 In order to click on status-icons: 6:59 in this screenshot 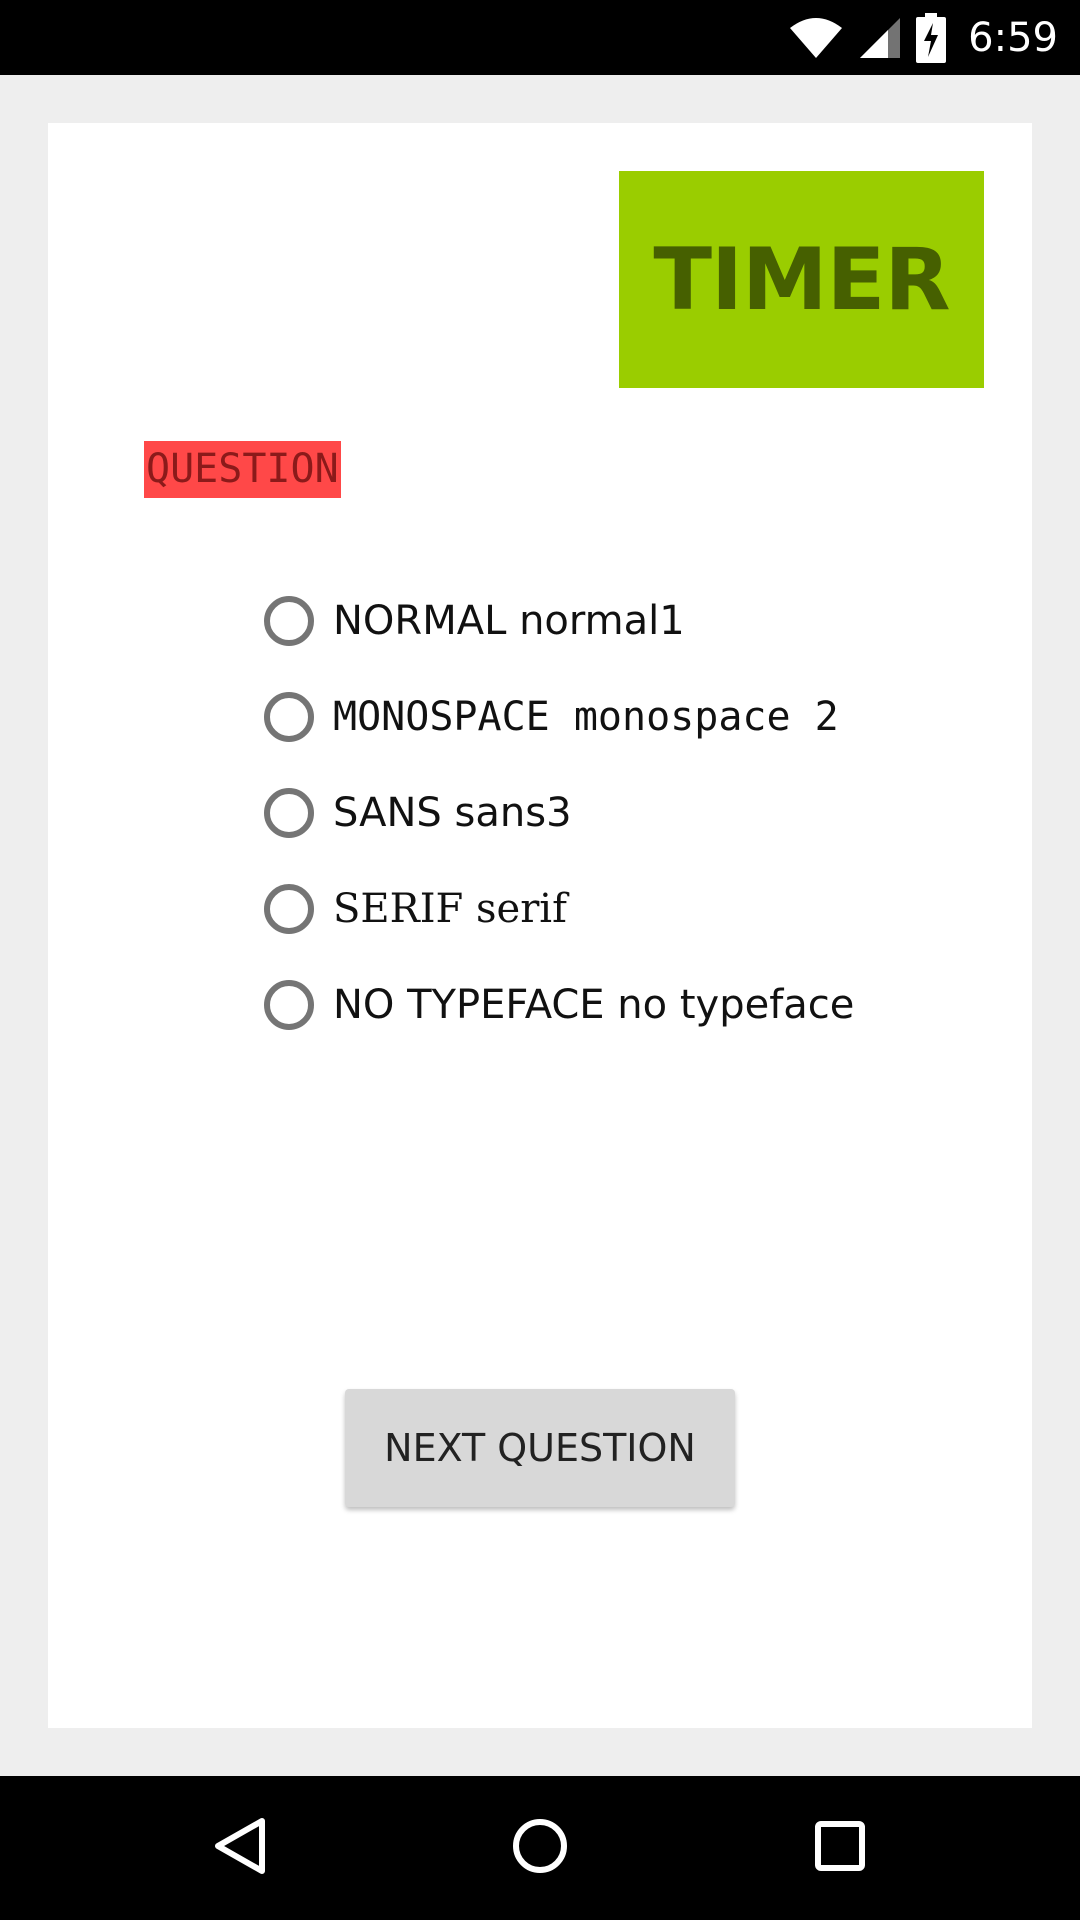, I will do `click(923, 37)`.